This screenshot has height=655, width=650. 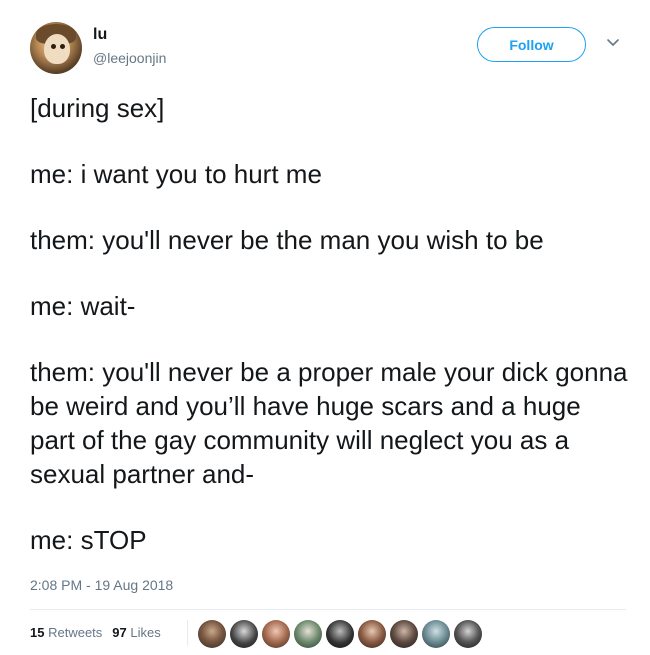 What do you see at coordinates (101, 585) in the screenshot?
I see `tweet-timestamp: 2:08 PM - 19 Aug 2018` at bounding box center [101, 585].